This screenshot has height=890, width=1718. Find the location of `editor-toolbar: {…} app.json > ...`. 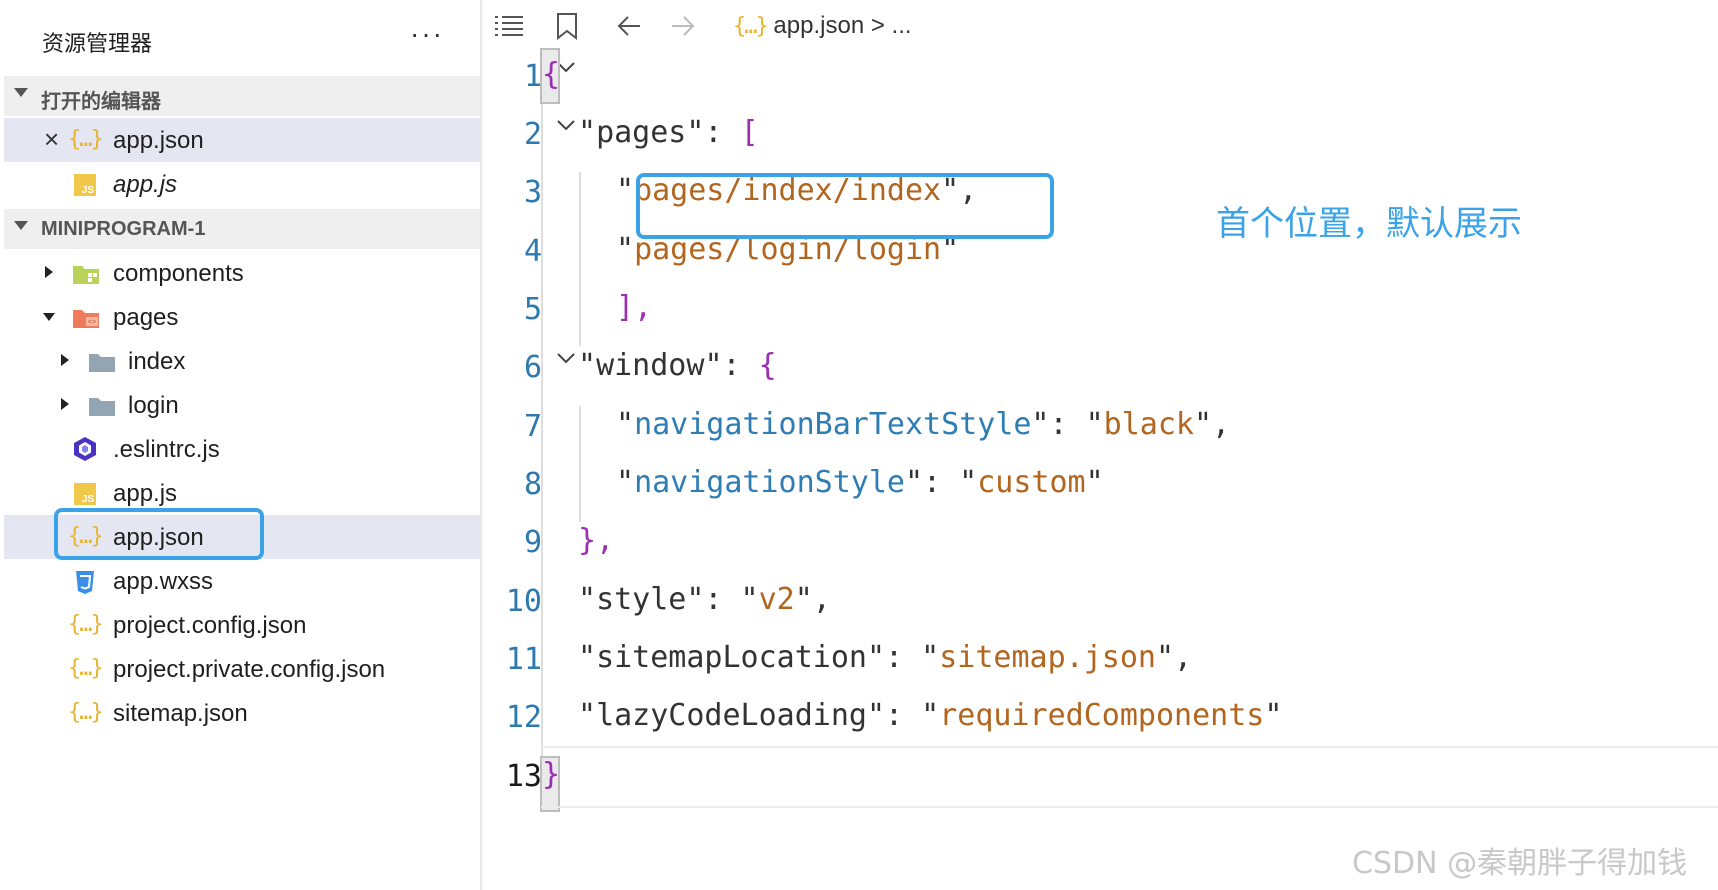

editor-toolbar: {…} app.json > ... is located at coordinates (1100, 28).